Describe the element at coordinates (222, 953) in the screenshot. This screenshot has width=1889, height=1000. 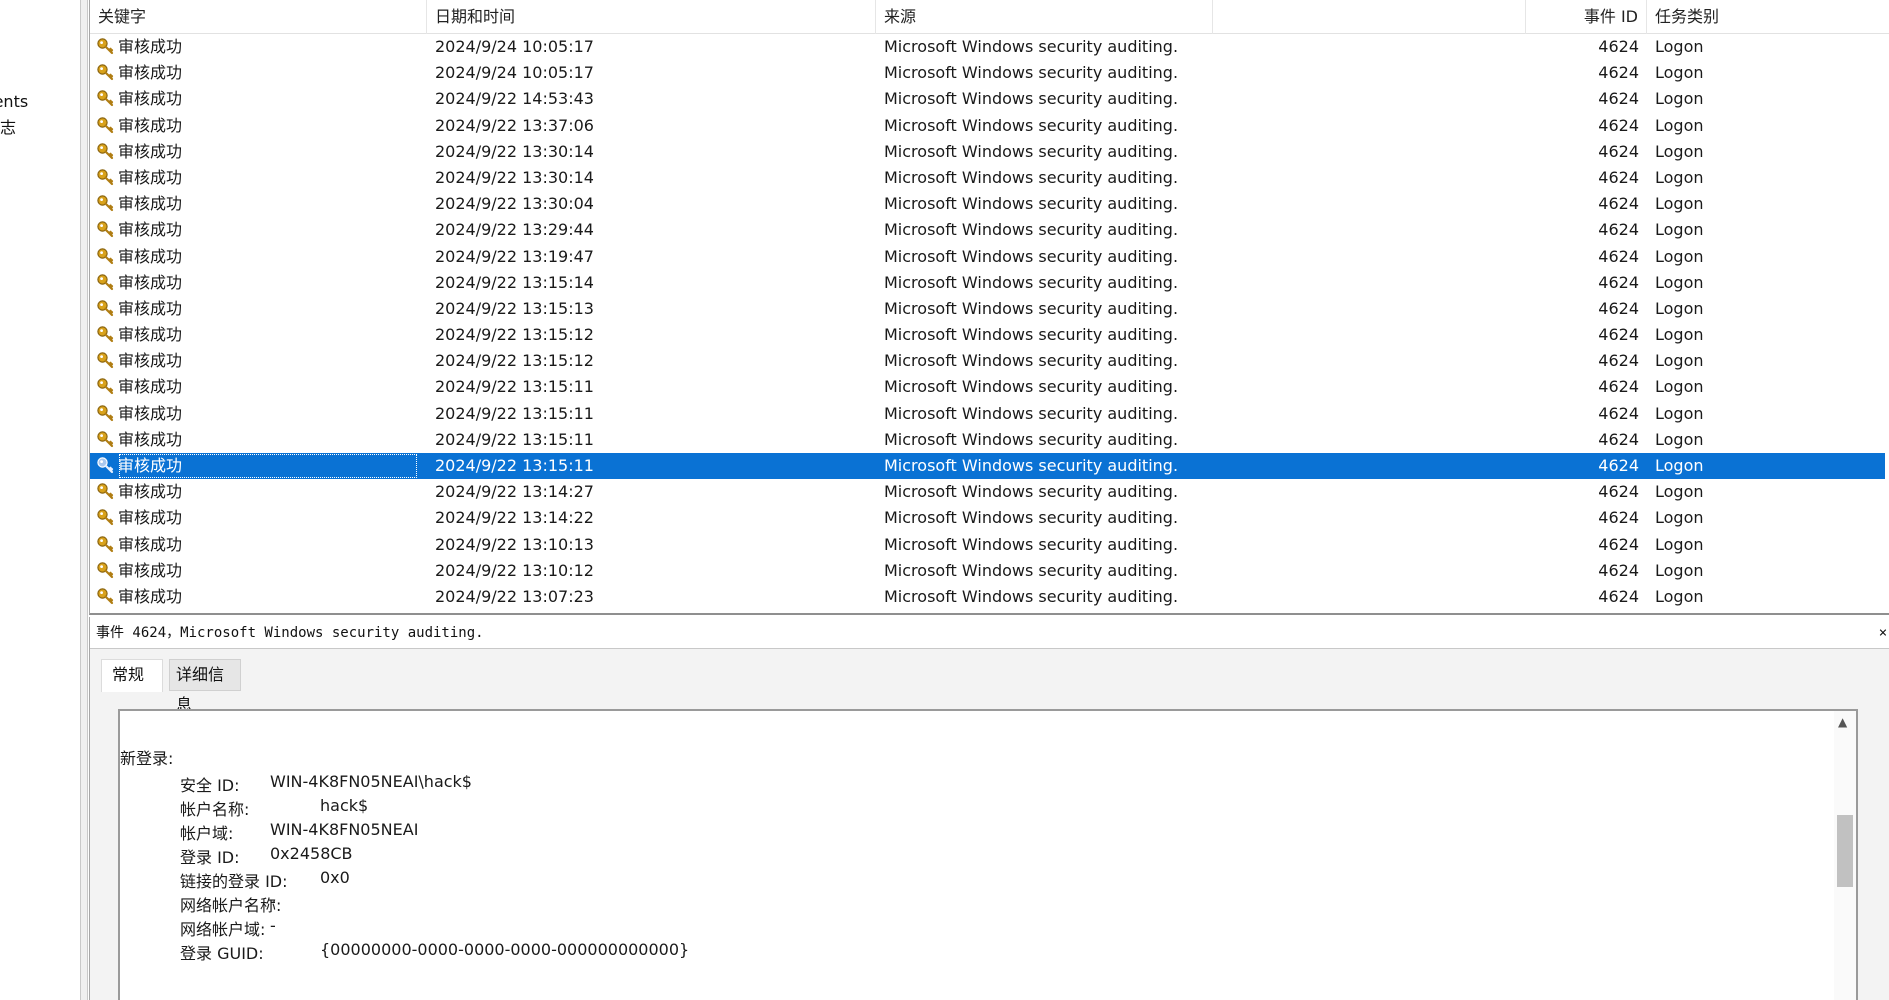
I see `field-label: 登录 GUID:` at that location.